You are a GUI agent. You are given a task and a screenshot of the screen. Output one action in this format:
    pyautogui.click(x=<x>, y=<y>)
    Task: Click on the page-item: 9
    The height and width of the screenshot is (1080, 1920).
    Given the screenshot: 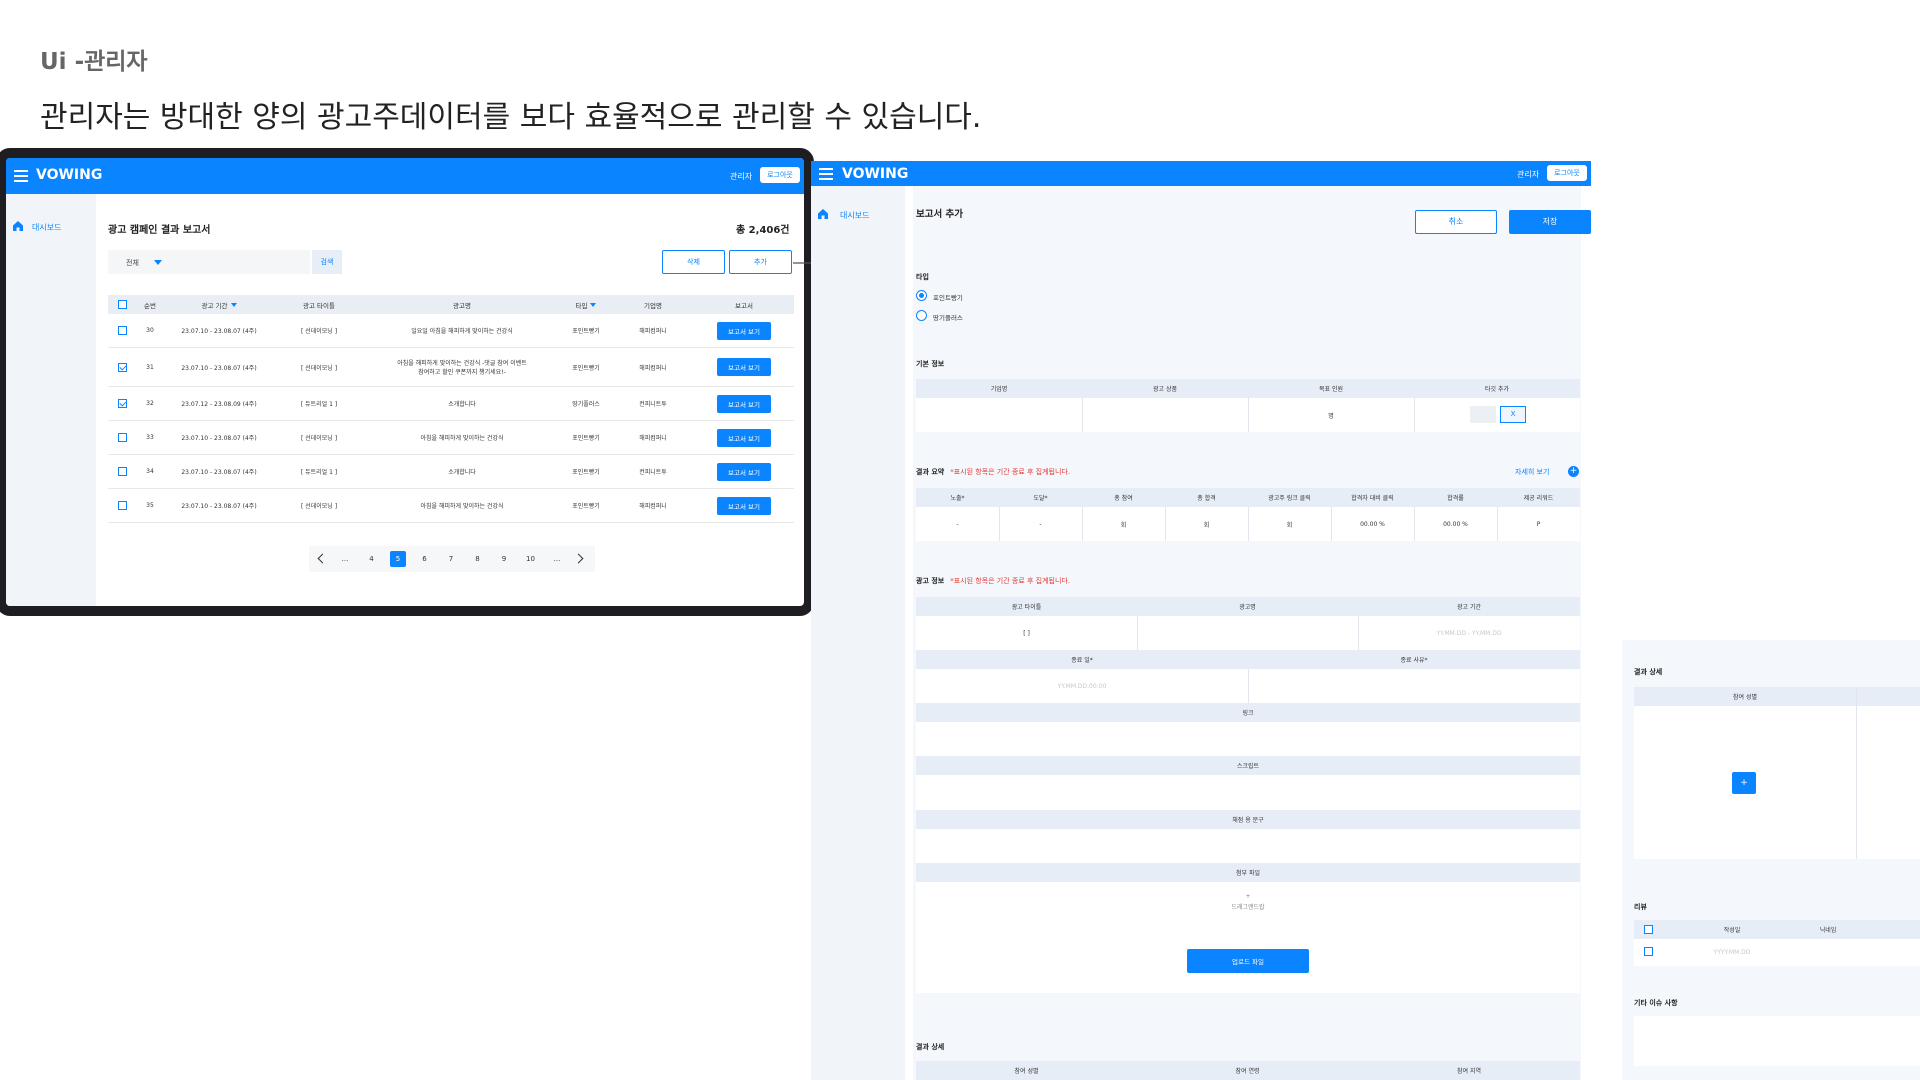 What is the action you would take?
    pyautogui.click(x=504, y=559)
    